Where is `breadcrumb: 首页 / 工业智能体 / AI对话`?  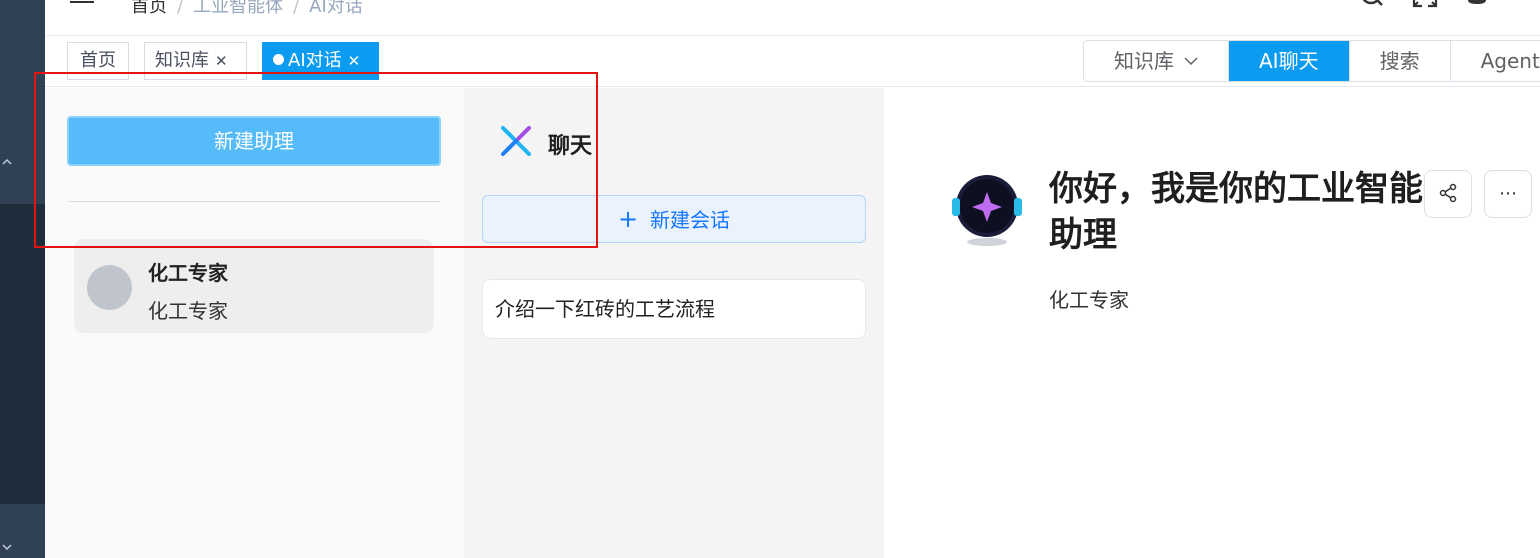
breadcrumb: 首页 / 工业智能体 / AI对话 is located at coordinates (247, 9).